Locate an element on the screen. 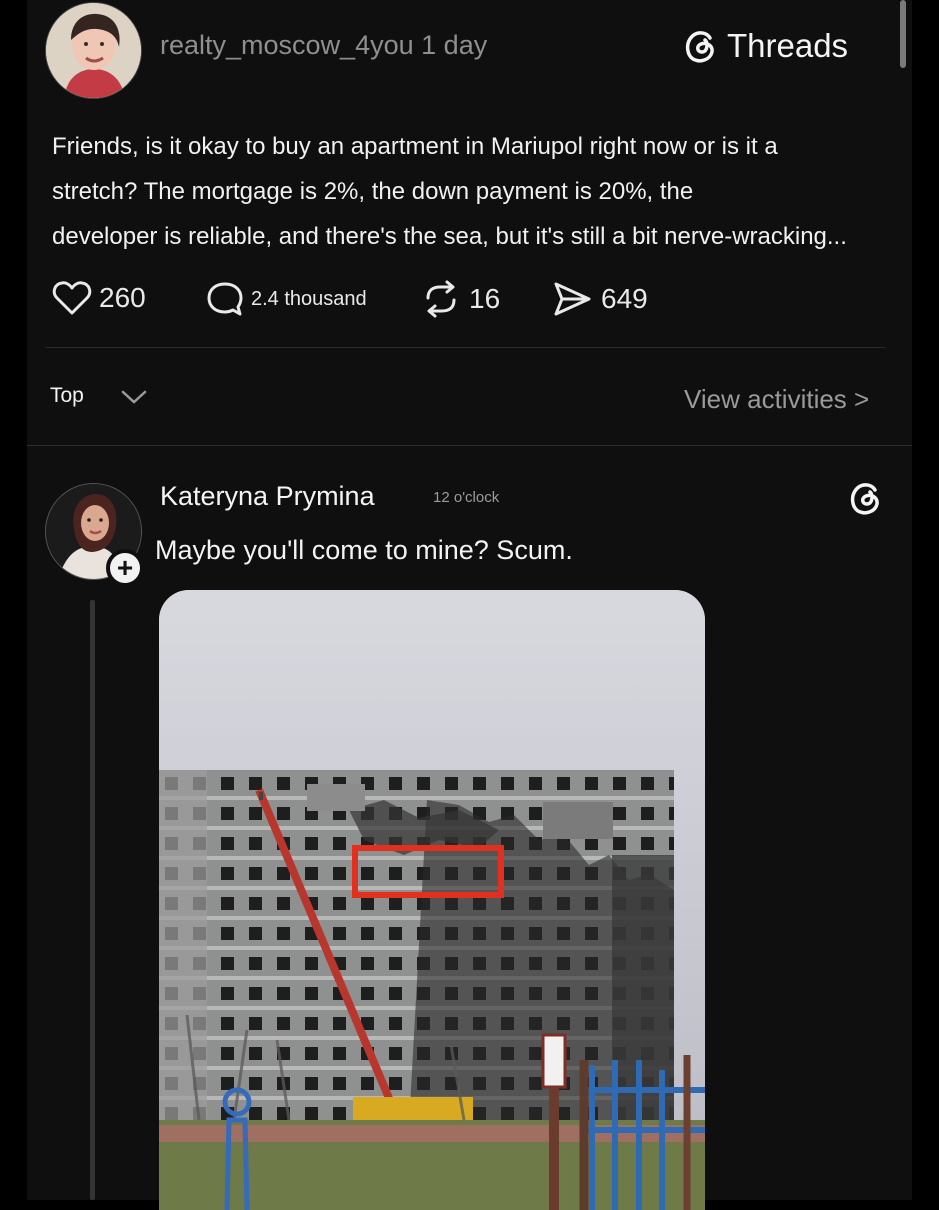 This screenshot has width=939, height=1210. threads-brand: Threads is located at coordinates (765, 46).